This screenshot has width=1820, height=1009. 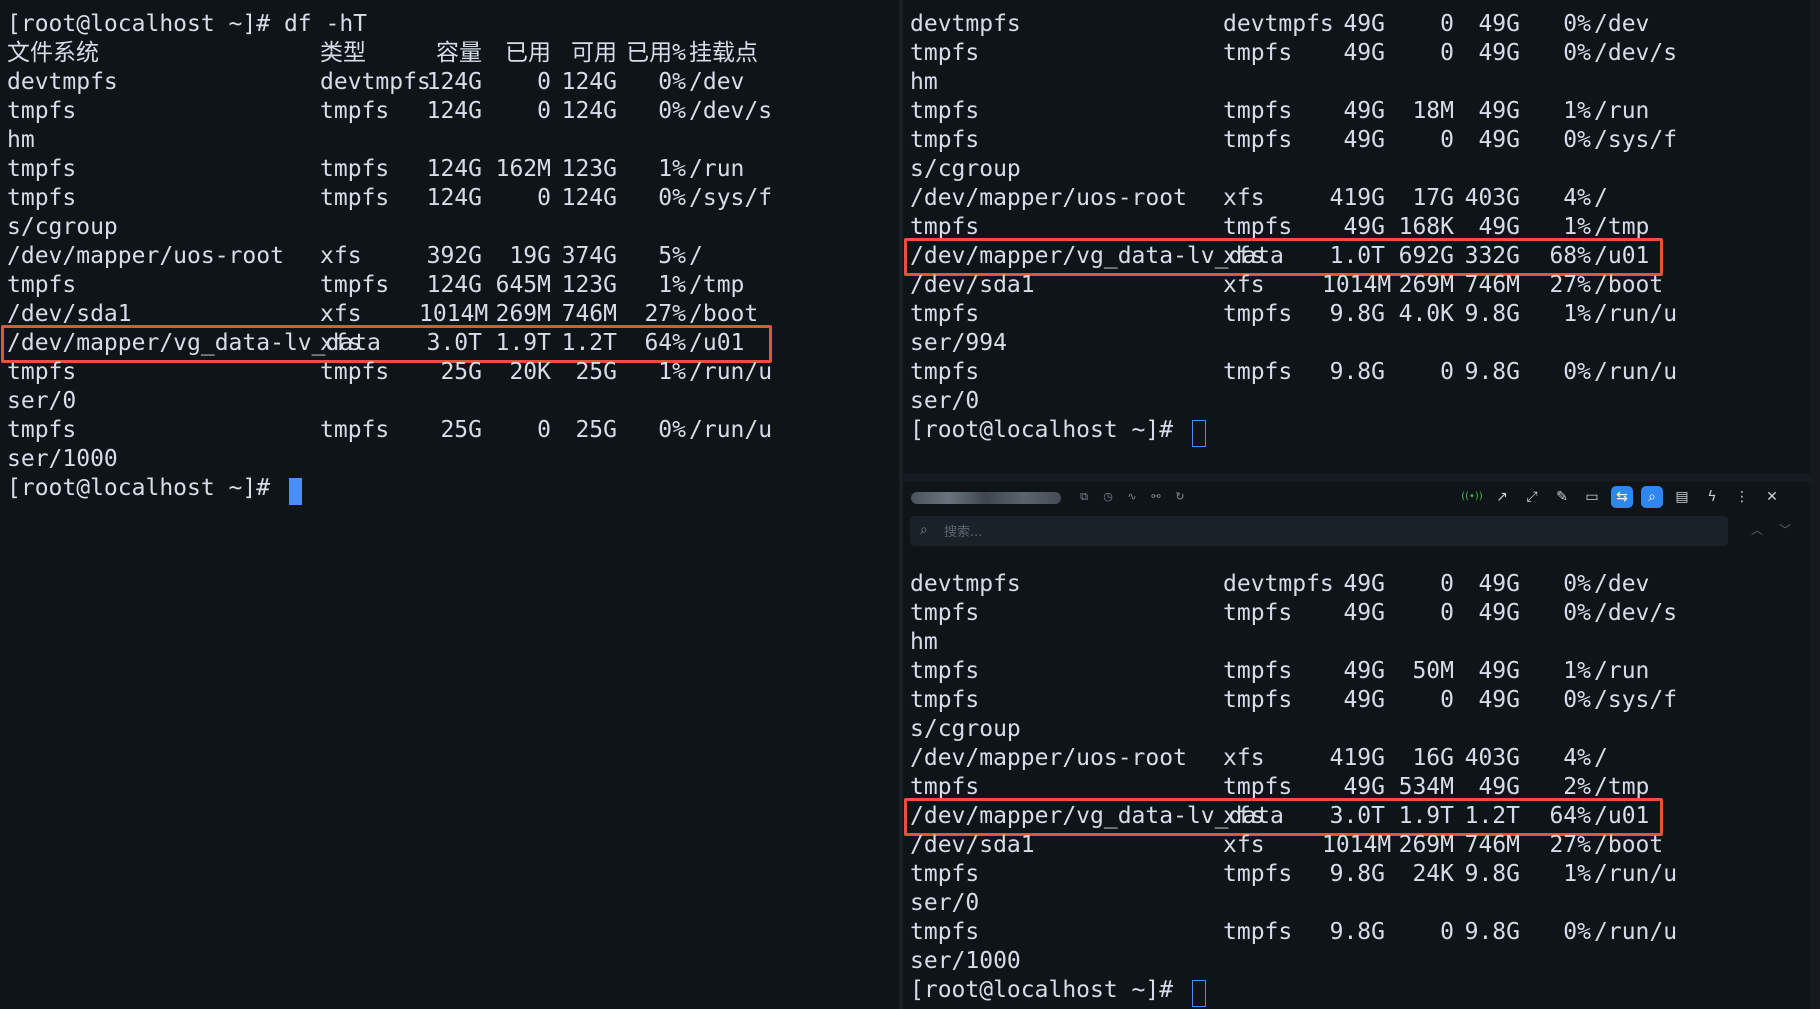 I want to click on search-input, so click(x=1324, y=532).